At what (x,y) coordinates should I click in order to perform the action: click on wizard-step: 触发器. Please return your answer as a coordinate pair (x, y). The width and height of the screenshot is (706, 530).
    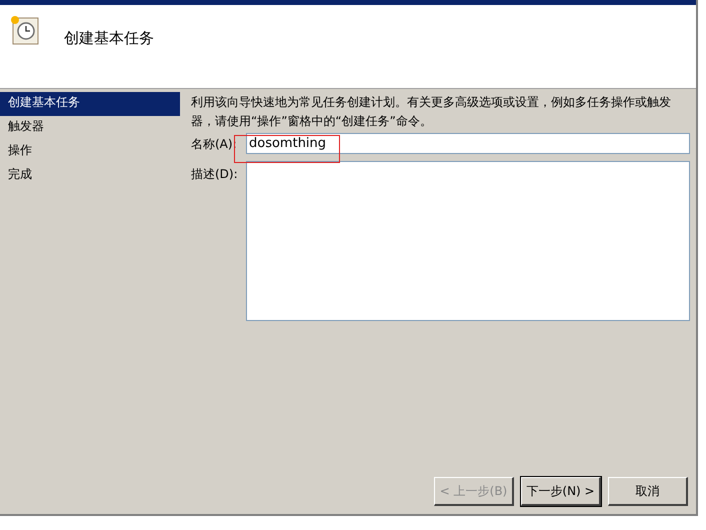
    Looking at the image, I should click on (90, 128).